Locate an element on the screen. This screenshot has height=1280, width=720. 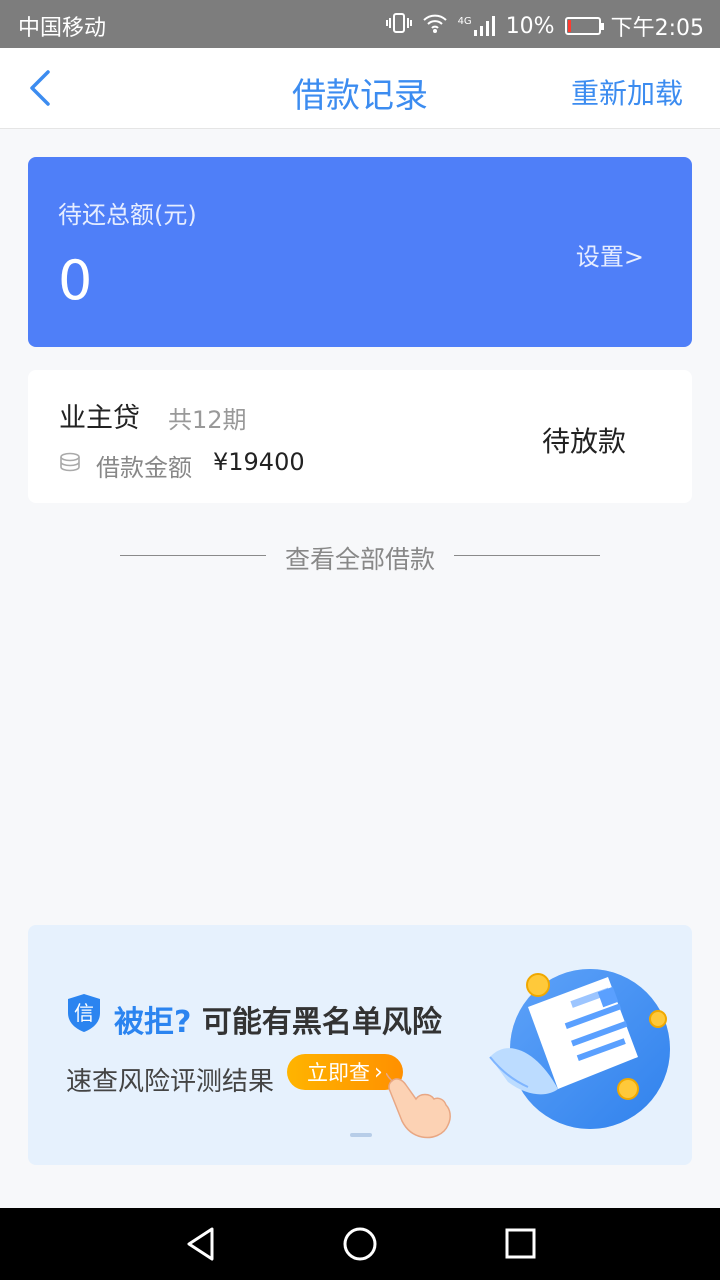
outstanding-total-label: 待还总额(元) is located at coordinates (127, 215).